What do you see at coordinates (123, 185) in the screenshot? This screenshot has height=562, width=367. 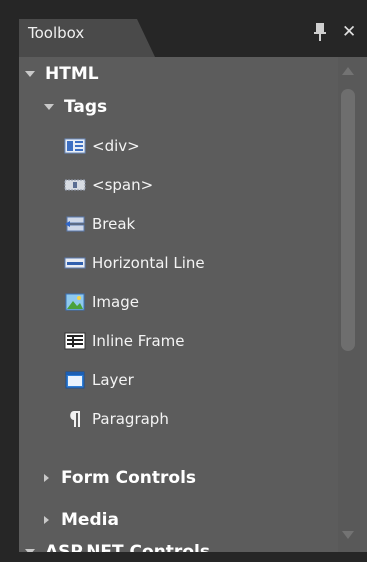 I see `item-label: <span>` at bounding box center [123, 185].